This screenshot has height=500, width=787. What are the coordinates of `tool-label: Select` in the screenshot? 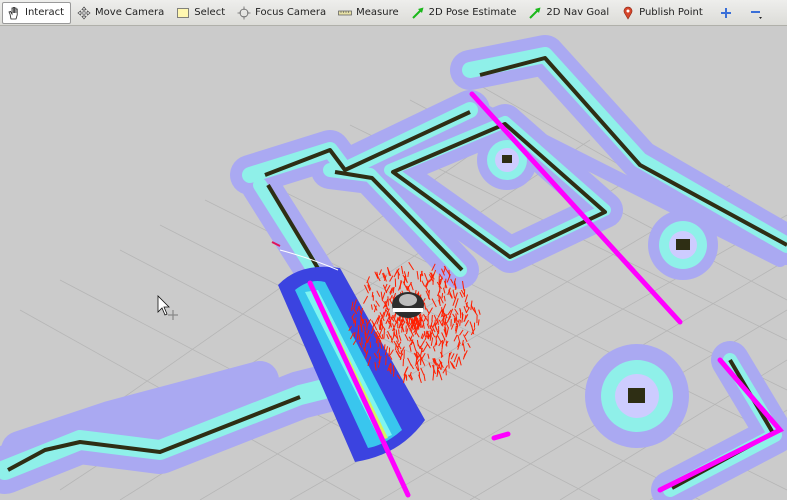 It's located at (210, 12).